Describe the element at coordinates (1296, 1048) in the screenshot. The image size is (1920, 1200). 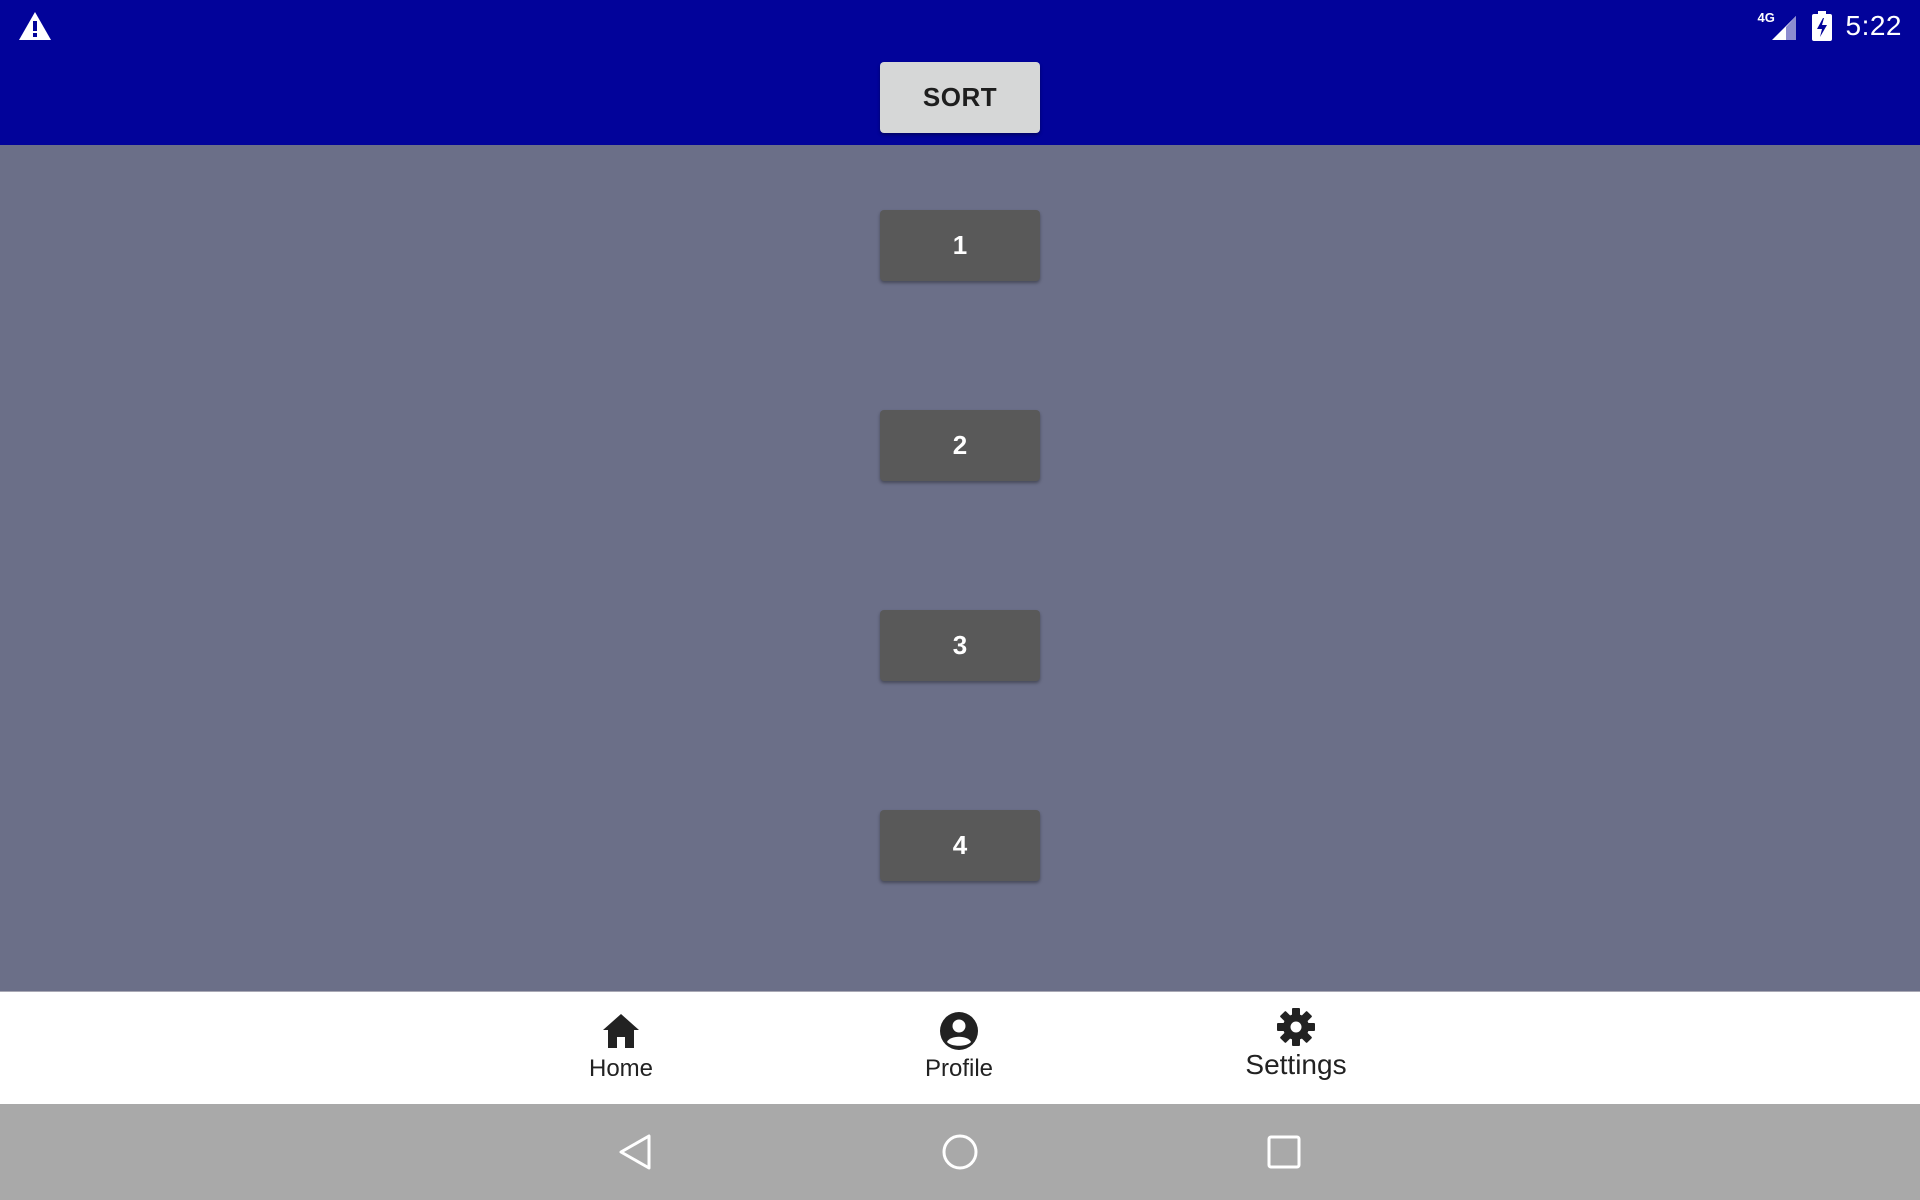
I see `nav-settings: Settings` at that location.